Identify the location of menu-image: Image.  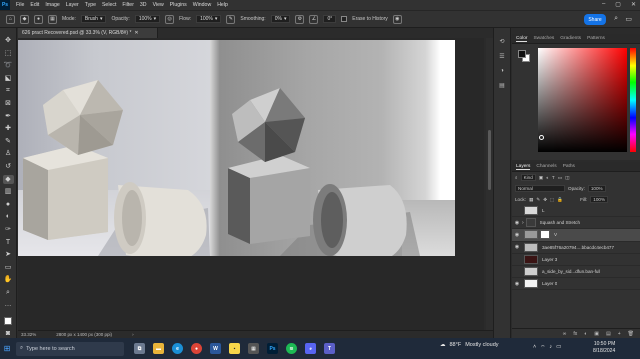
(52, 5).